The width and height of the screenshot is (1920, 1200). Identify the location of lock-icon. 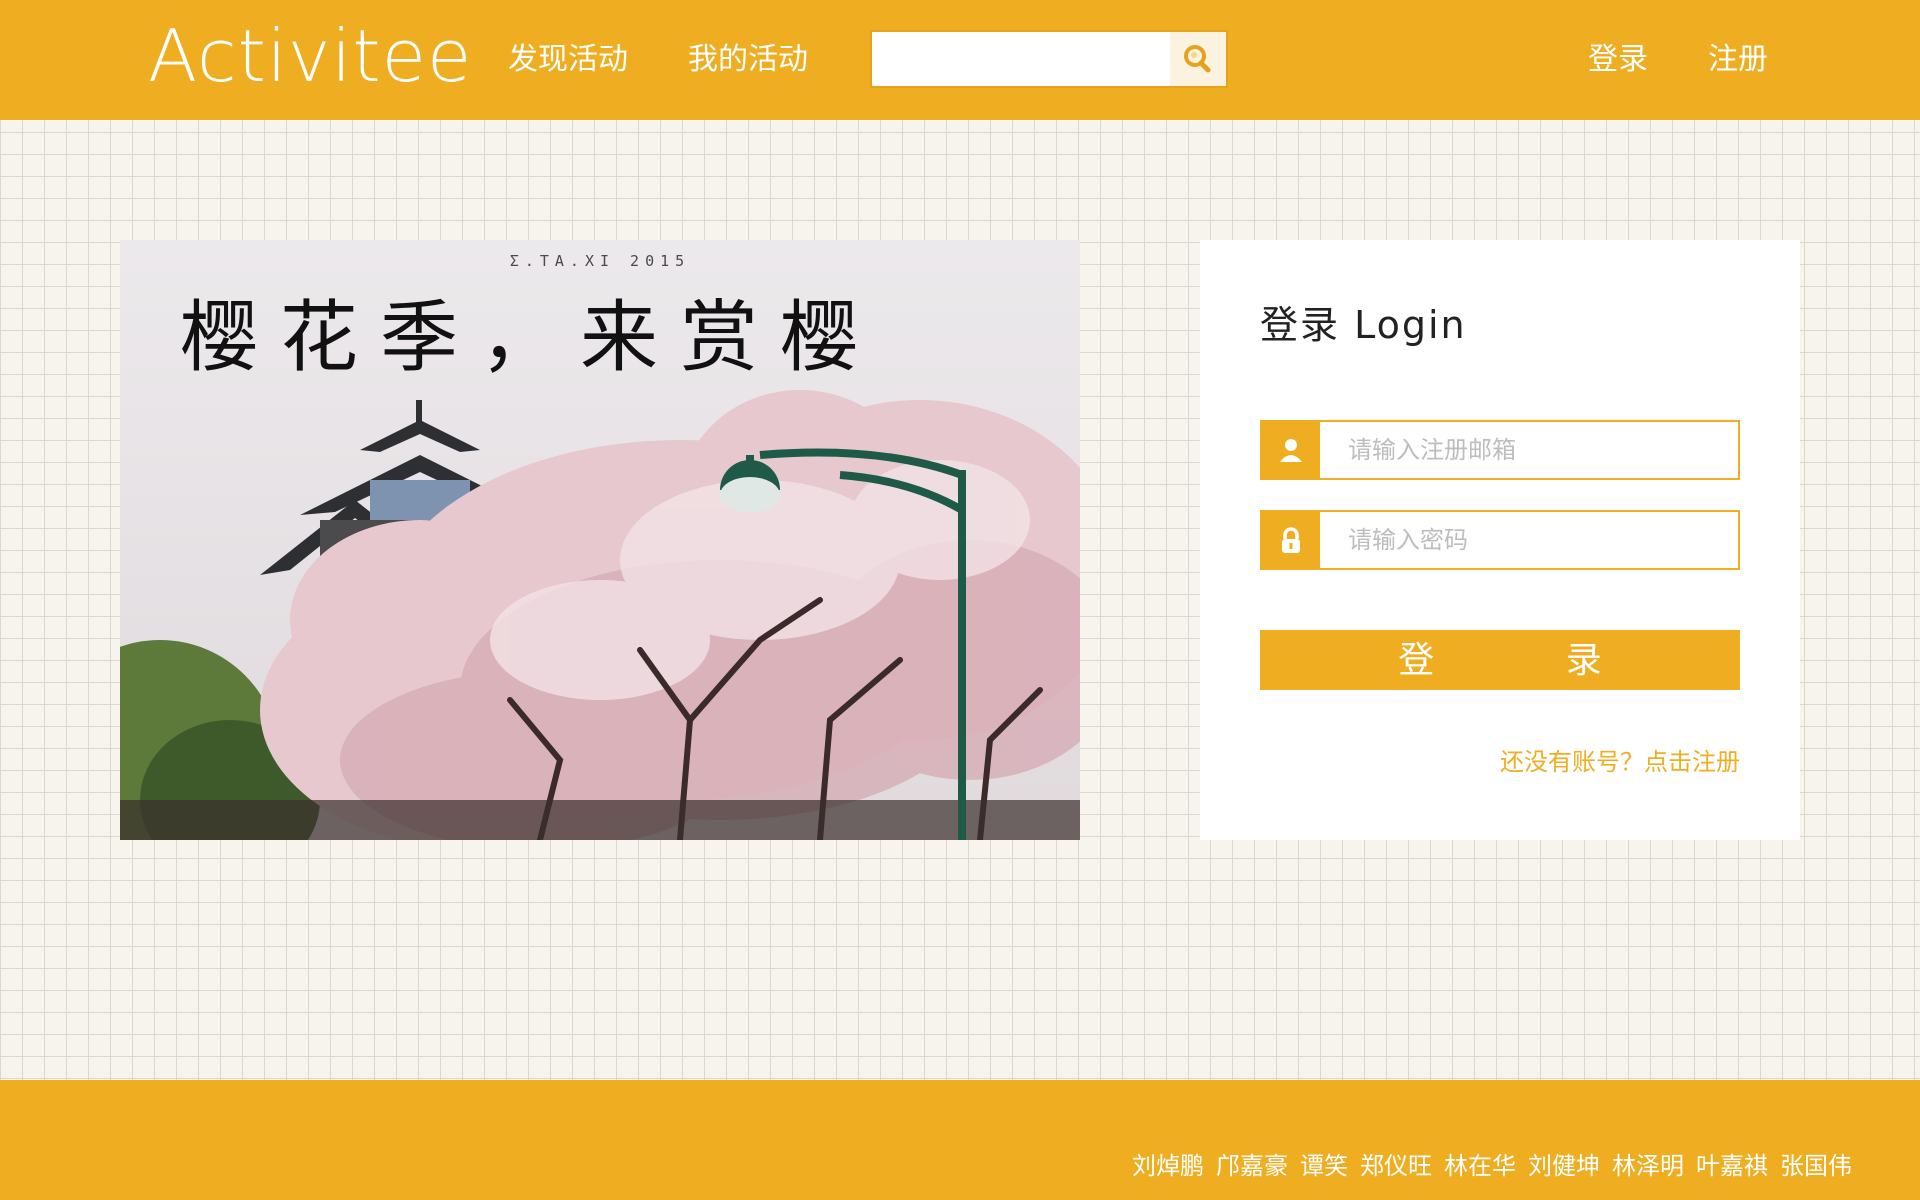
(1291, 540).